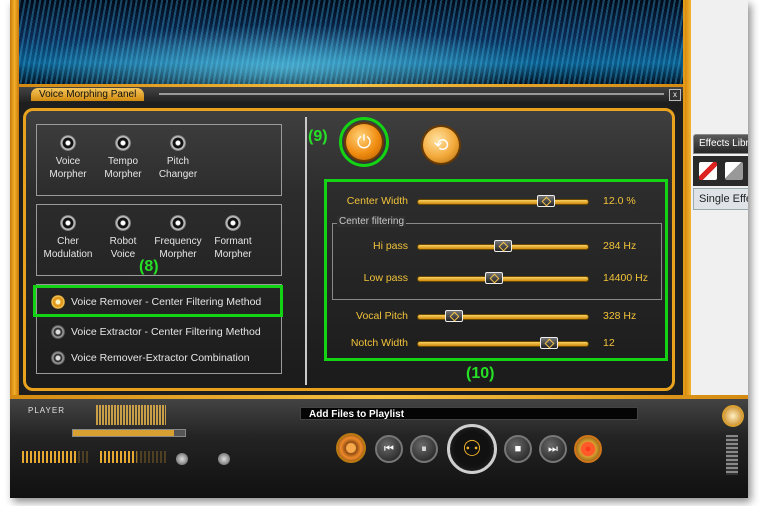 This screenshot has width=765, height=506. I want to click on effect-settings-icon, so click(734, 171).